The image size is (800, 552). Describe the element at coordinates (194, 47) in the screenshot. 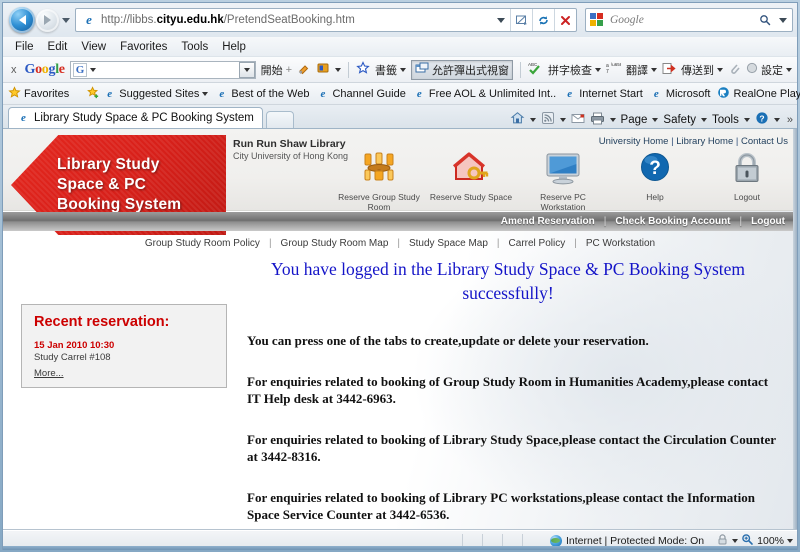

I see `menu-item-tools: Tools` at that location.